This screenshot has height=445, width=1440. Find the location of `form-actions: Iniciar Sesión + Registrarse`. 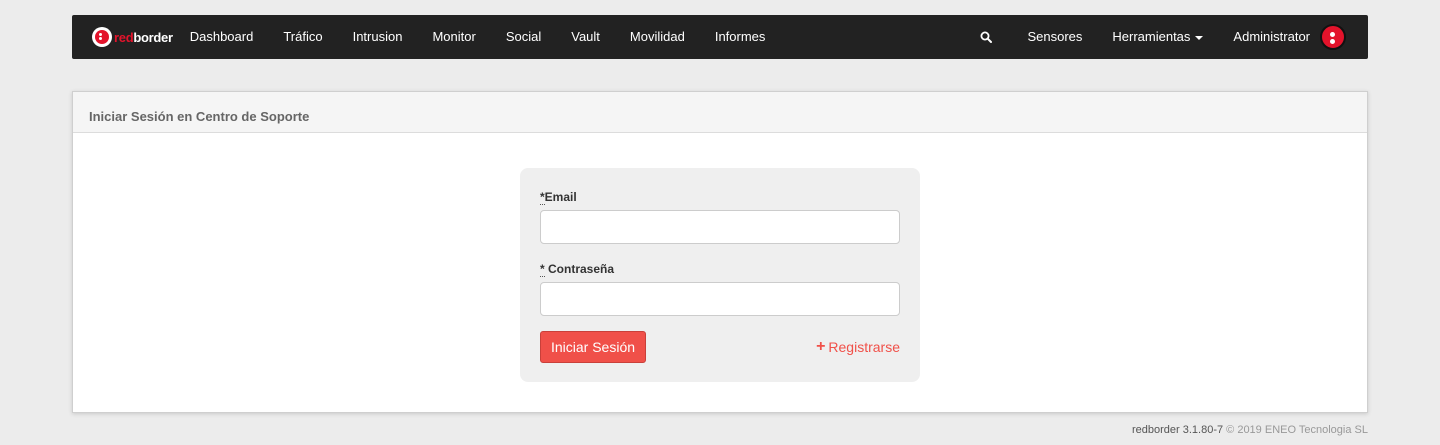

form-actions: Iniciar Sesión + Registrarse is located at coordinates (720, 347).